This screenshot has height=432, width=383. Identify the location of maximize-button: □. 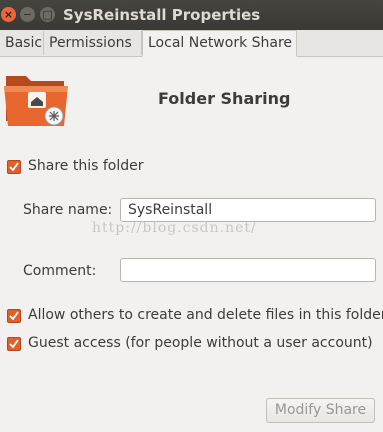
(47, 14).